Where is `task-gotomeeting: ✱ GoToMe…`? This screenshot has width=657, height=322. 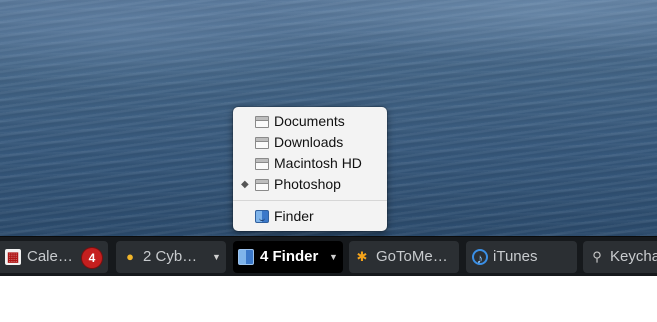
task-gotomeeting: ✱ GoToMe… is located at coordinates (404, 257).